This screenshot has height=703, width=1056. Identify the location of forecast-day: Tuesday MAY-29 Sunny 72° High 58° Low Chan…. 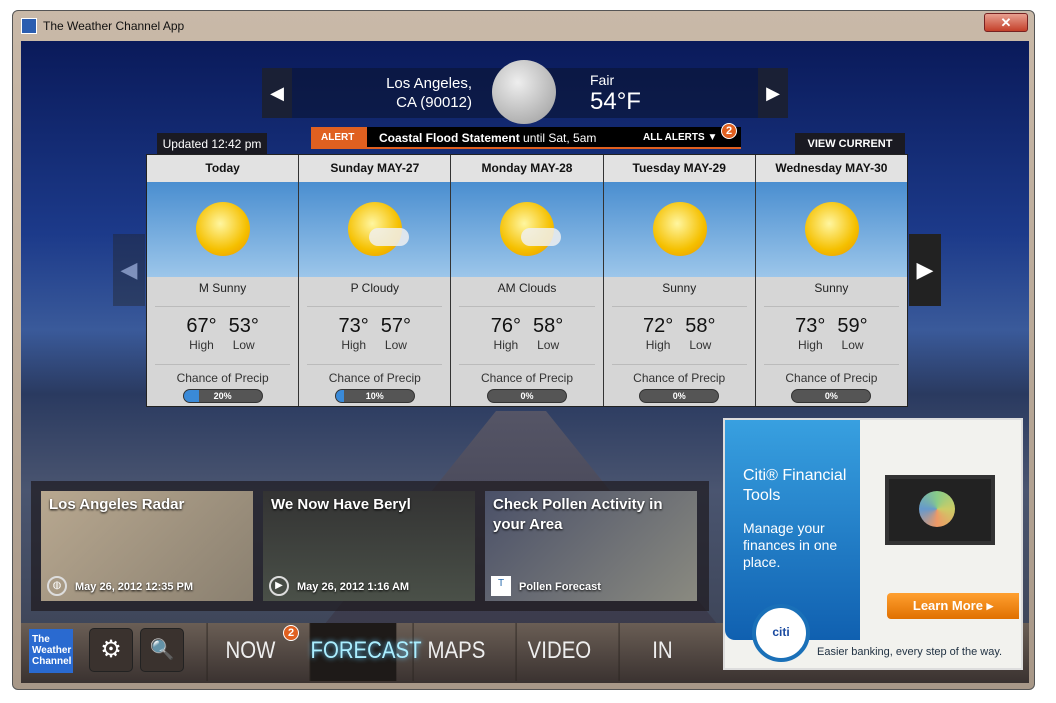
(679, 280).